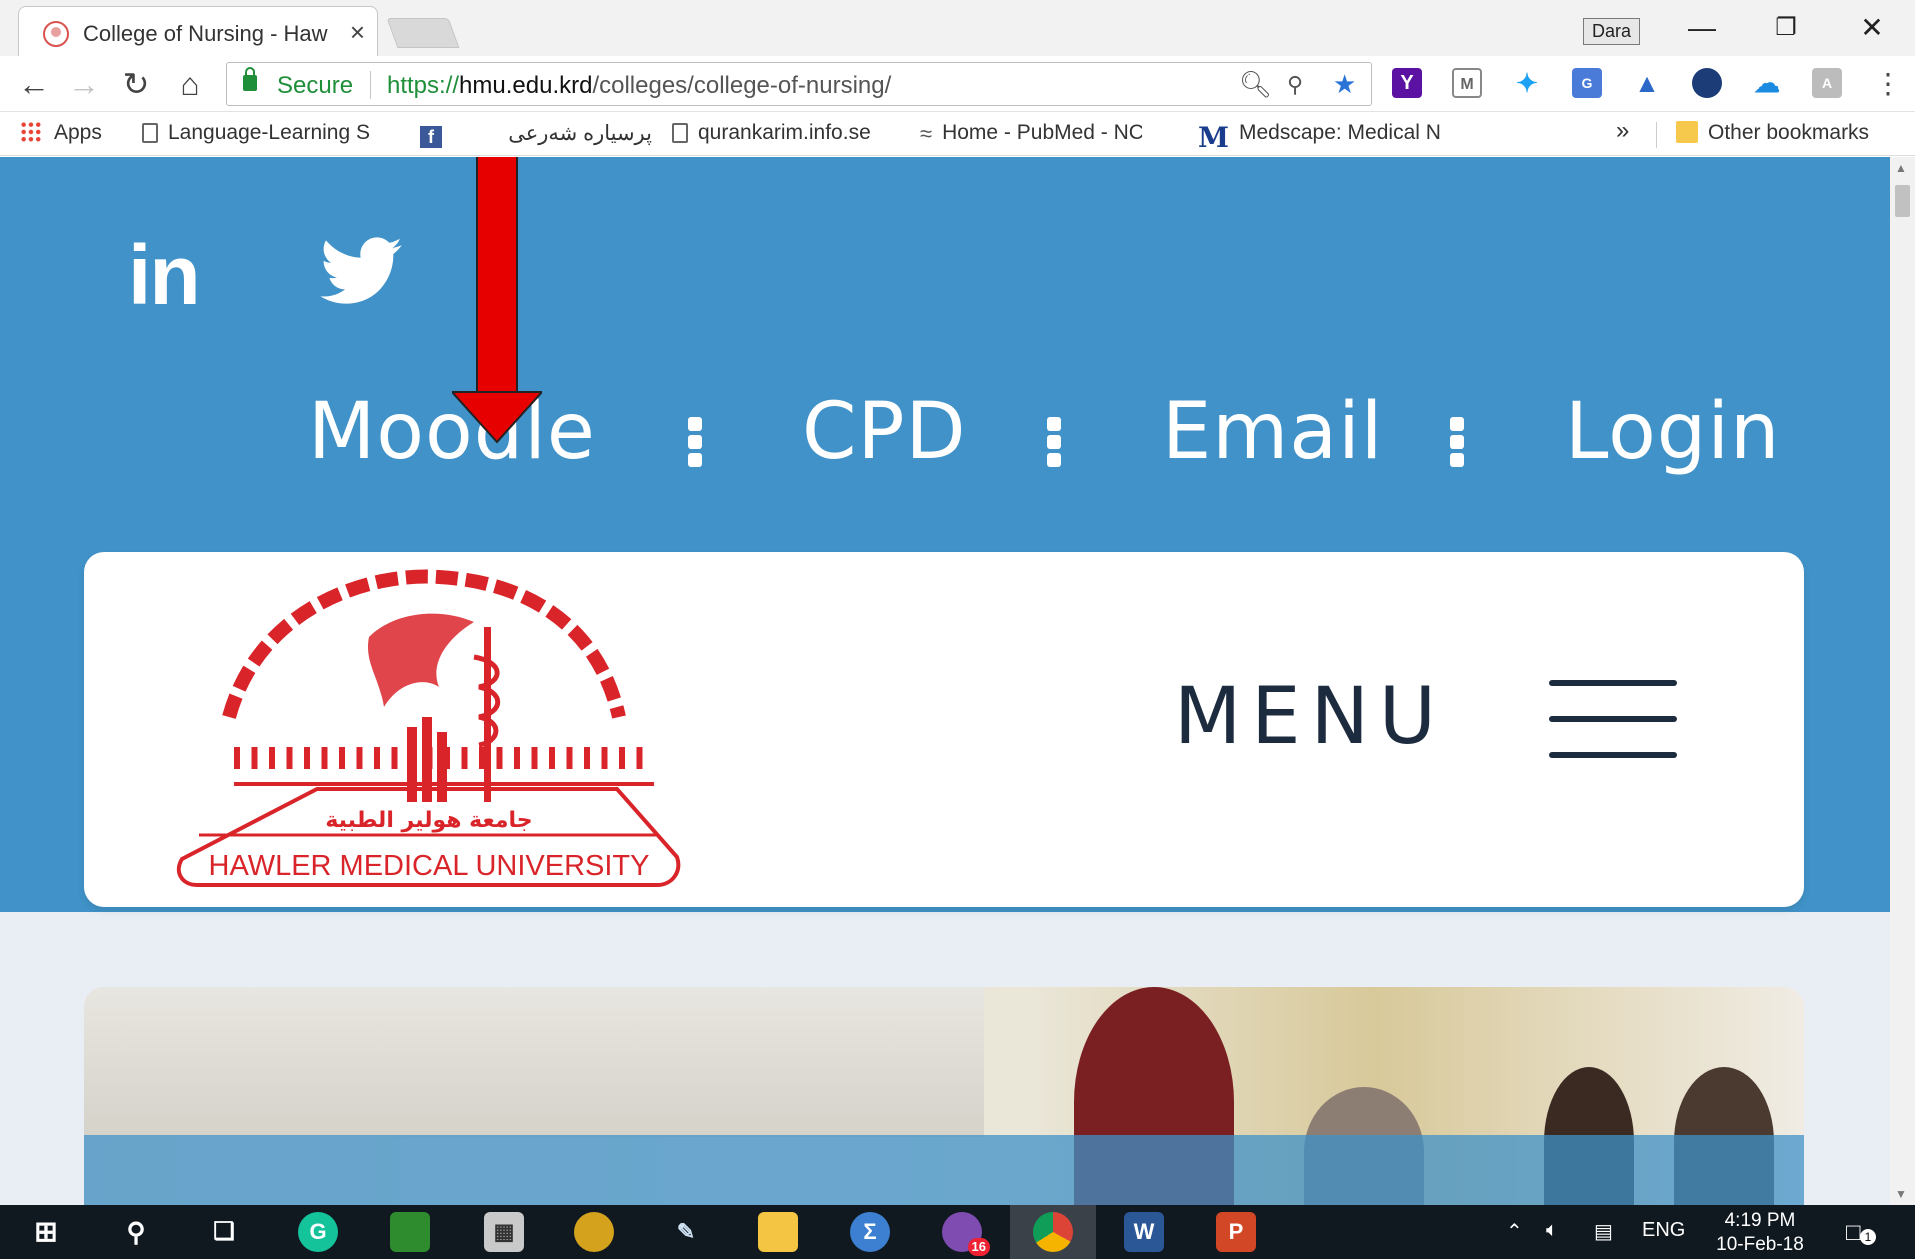 The image size is (1915, 1259). What do you see at coordinates (31, 132) in the screenshot?
I see `apps-grid-icon` at bounding box center [31, 132].